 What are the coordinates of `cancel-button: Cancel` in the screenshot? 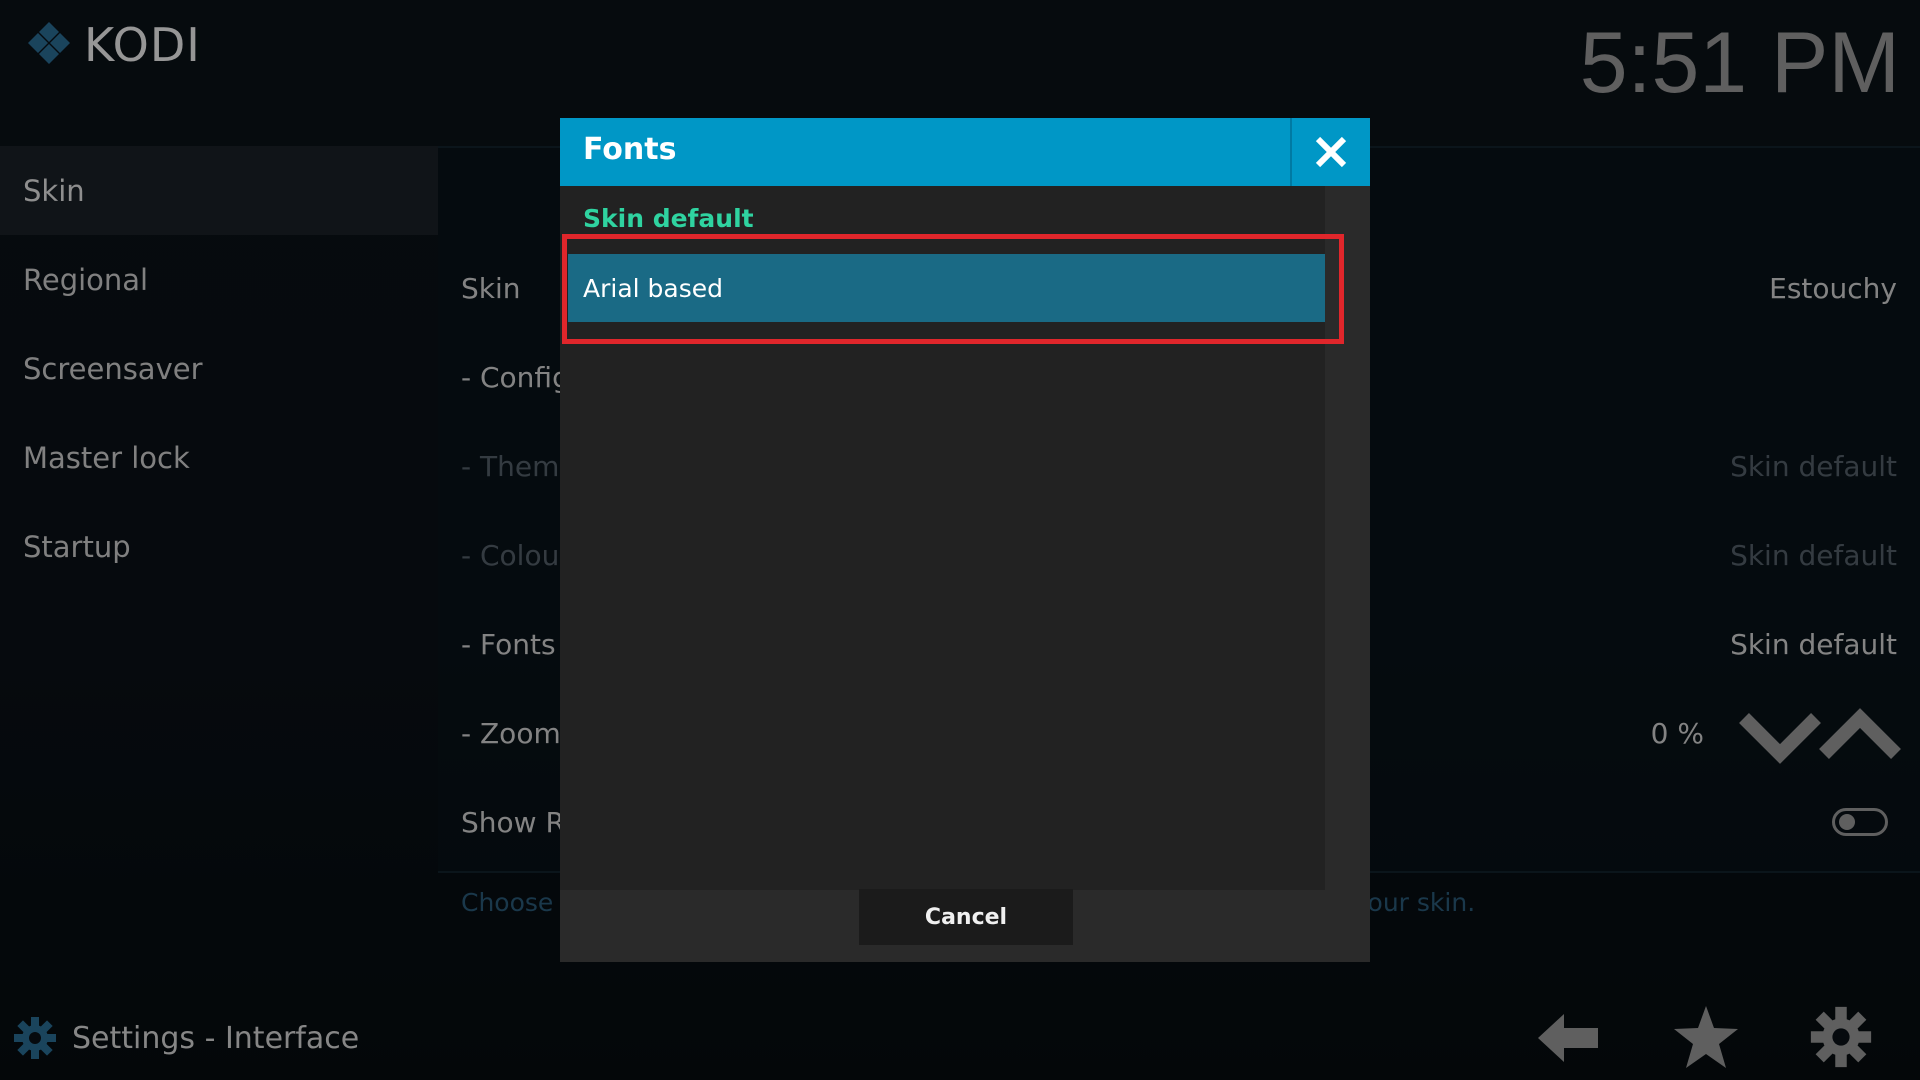 It's located at (966, 917).